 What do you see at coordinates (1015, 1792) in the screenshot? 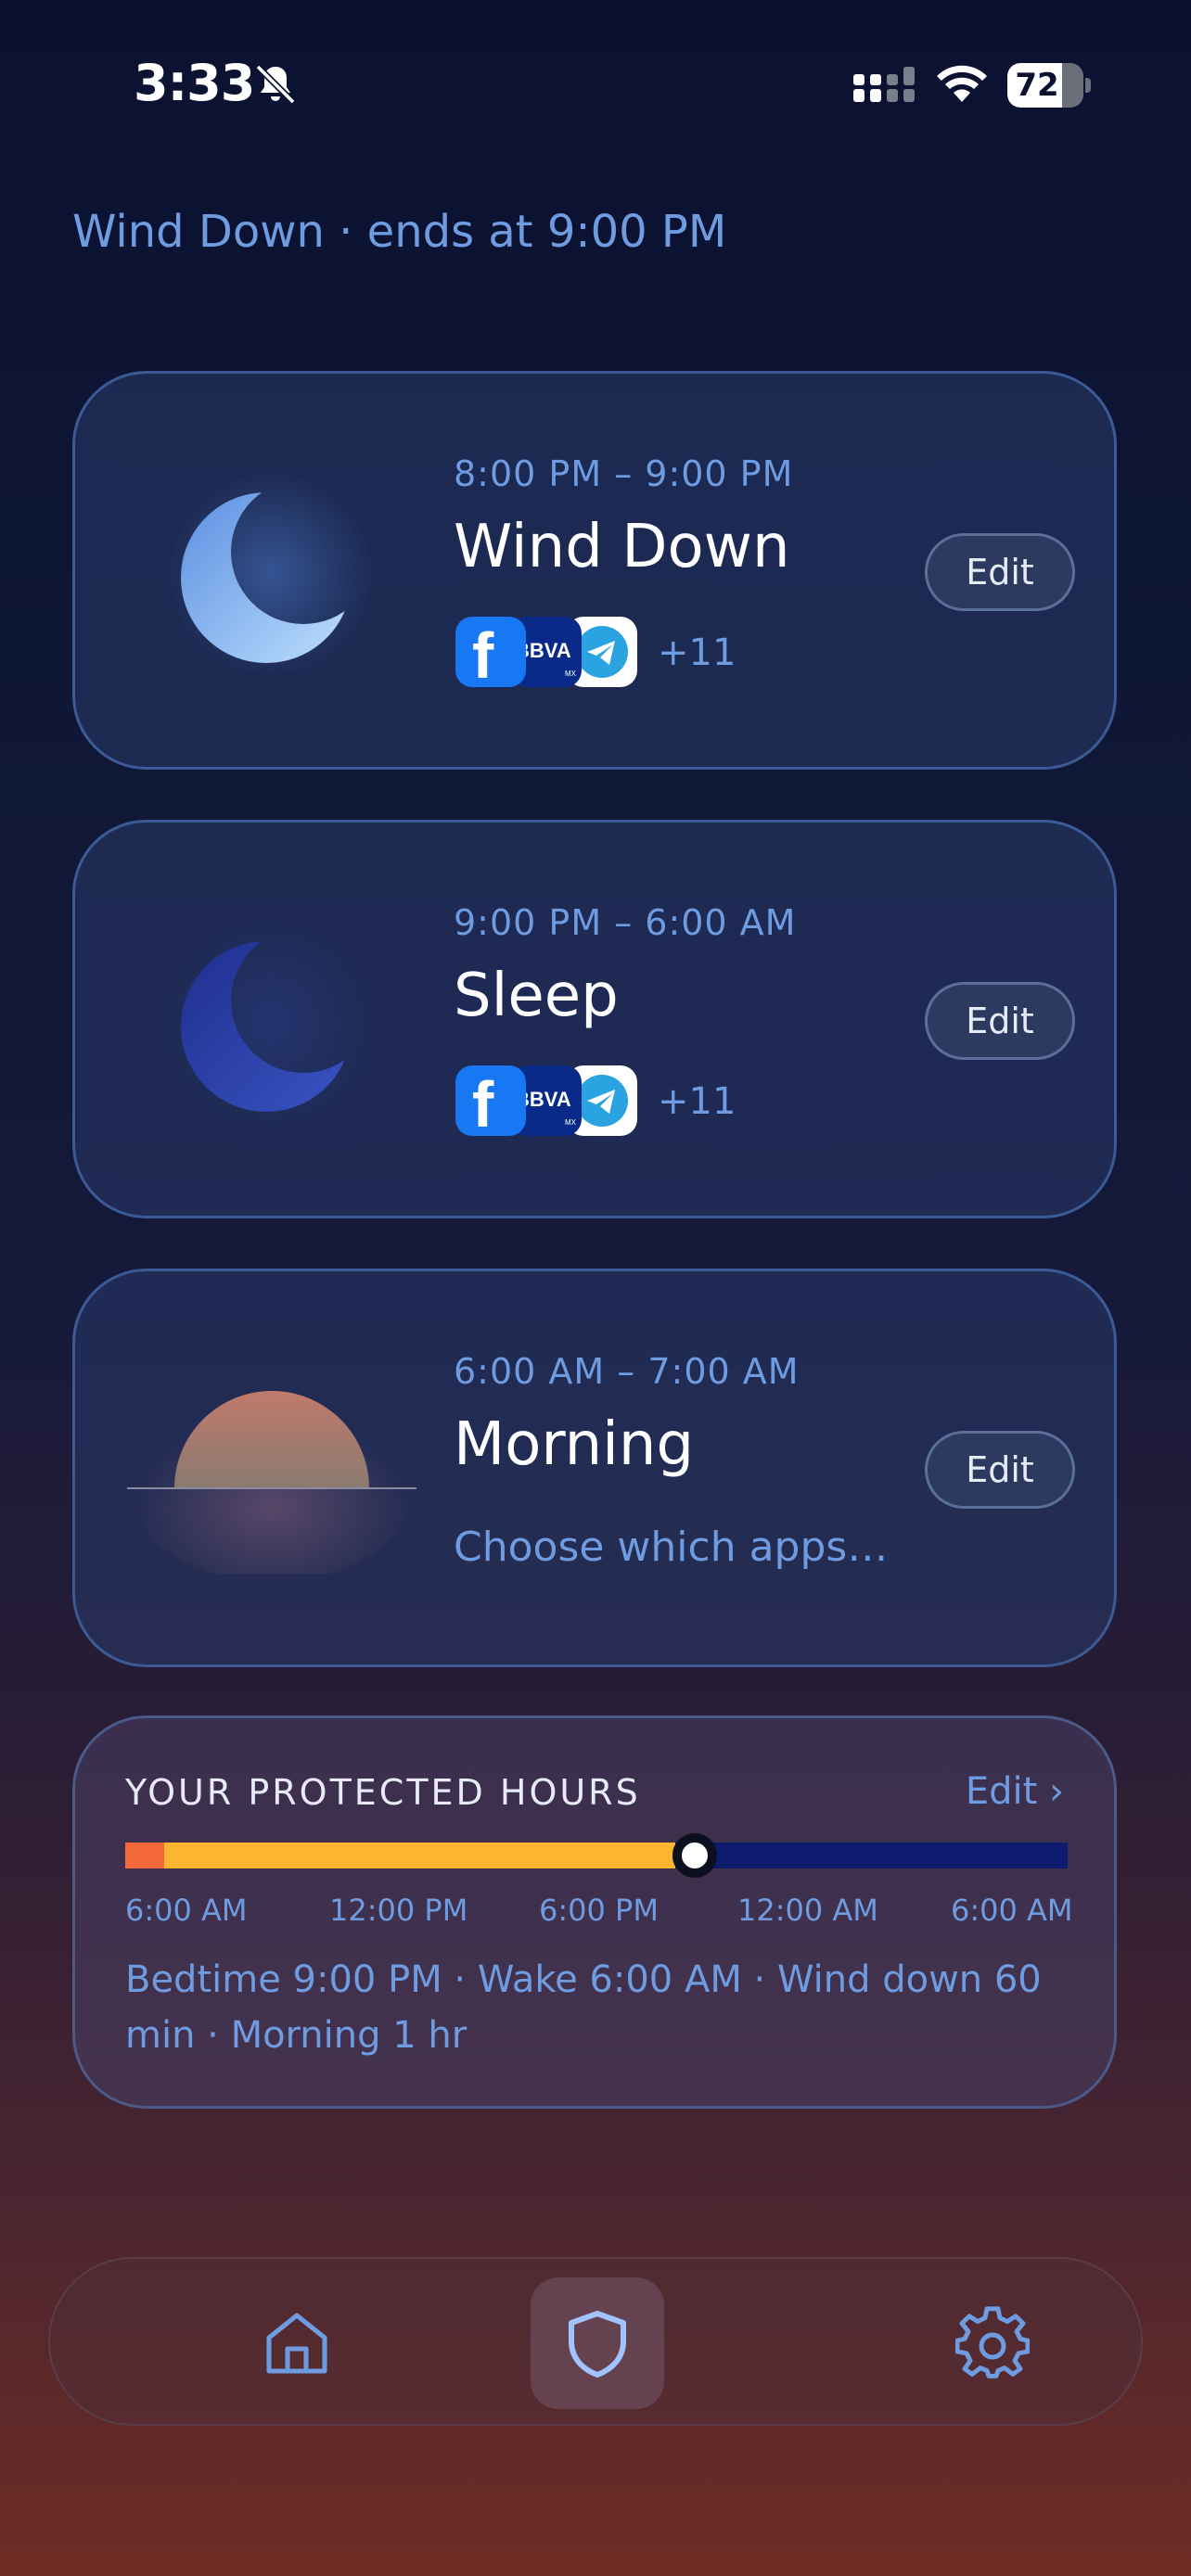
I see `edit-protected-hours-link: Edit ›` at bounding box center [1015, 1792].